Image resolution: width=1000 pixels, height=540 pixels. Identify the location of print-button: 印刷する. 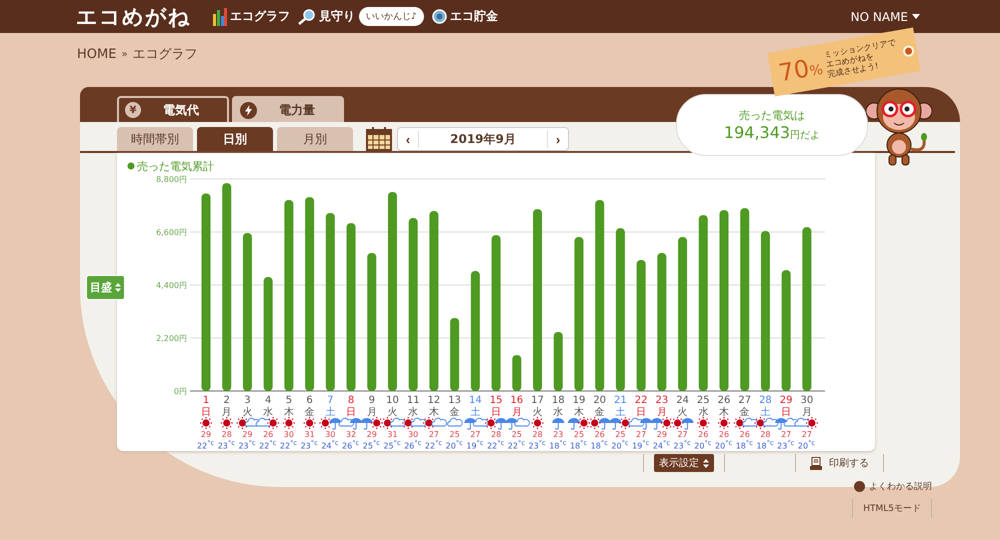
(839, 463).